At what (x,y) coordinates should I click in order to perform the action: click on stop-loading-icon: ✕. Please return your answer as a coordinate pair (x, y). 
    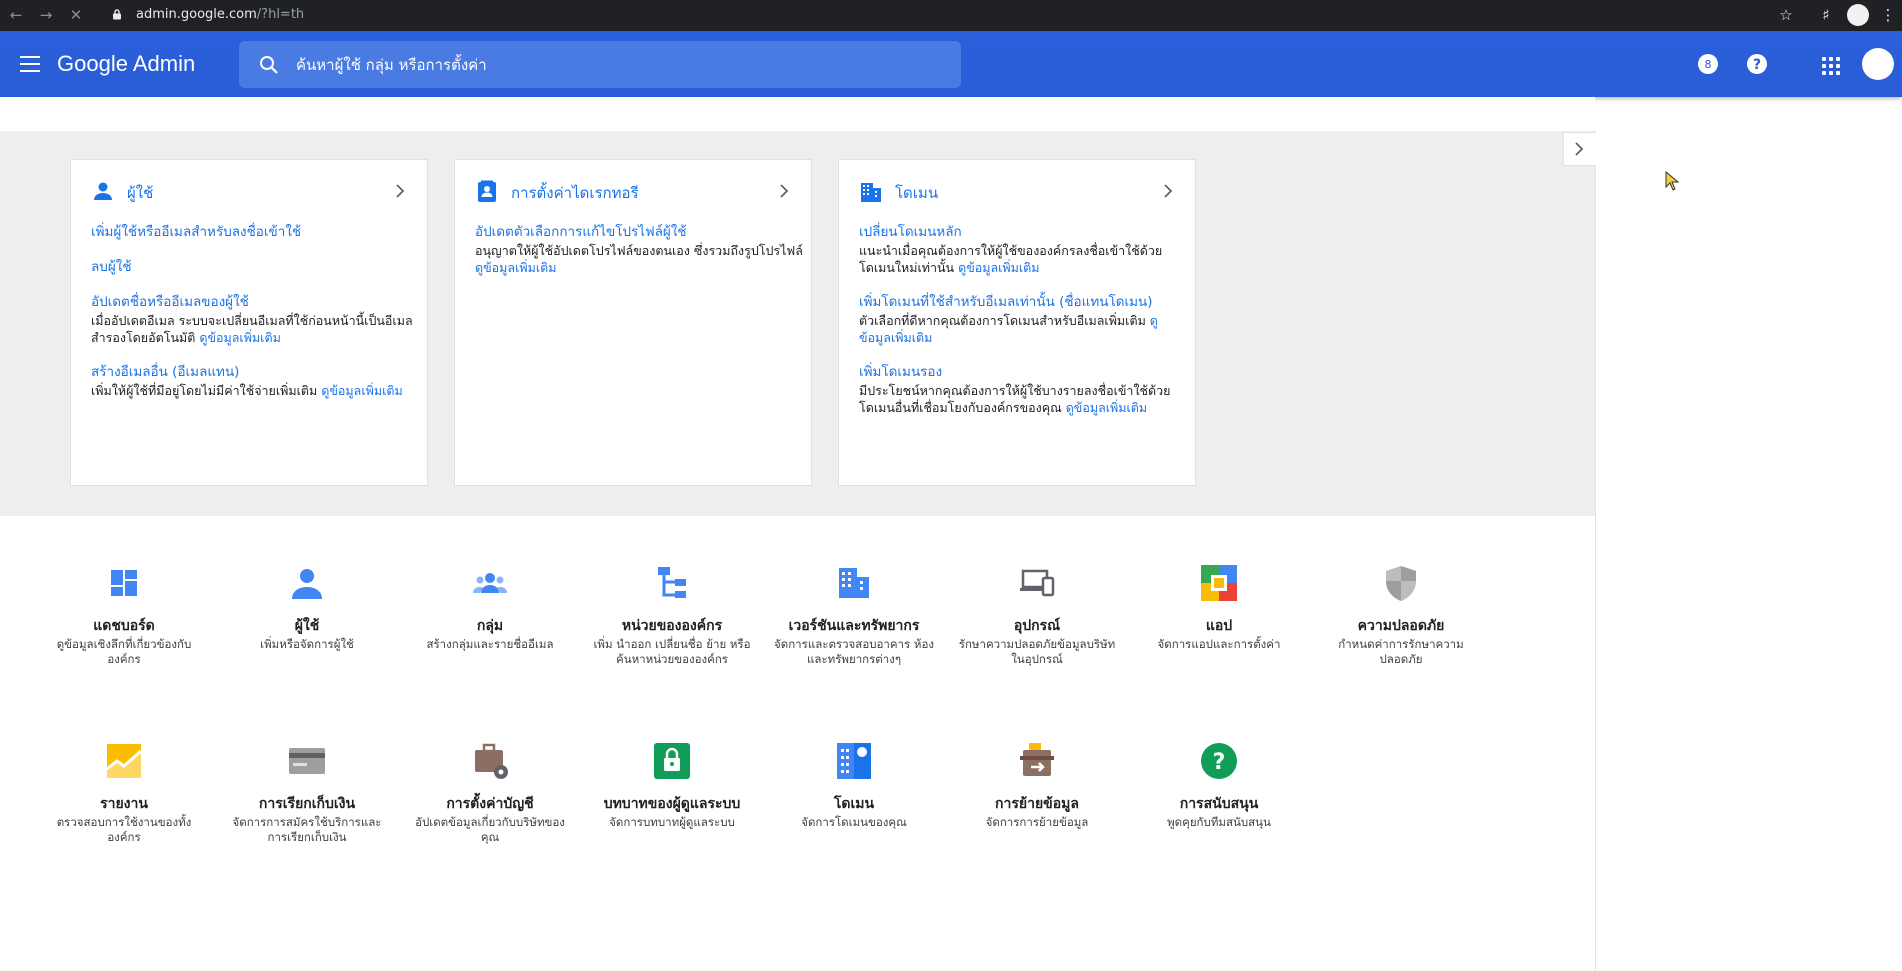
    Looking at the image, I should click on (76, 15).